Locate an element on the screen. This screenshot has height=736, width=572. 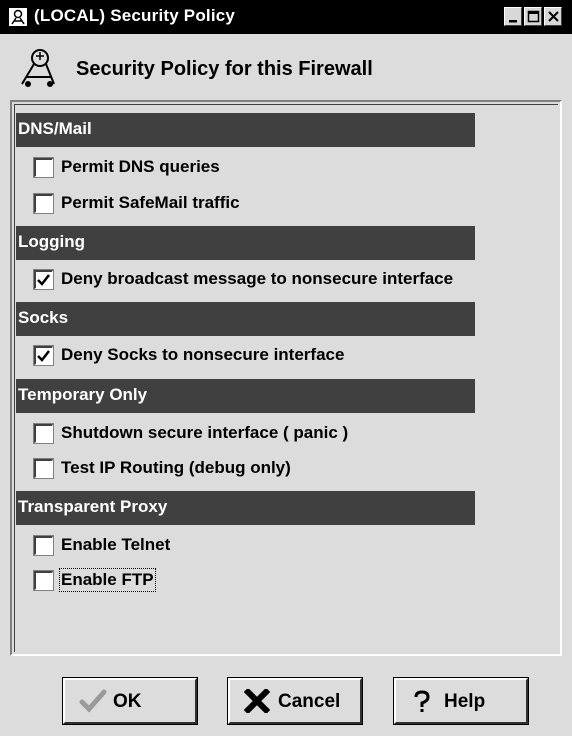
close-icon is located at coordinates (553, 16).